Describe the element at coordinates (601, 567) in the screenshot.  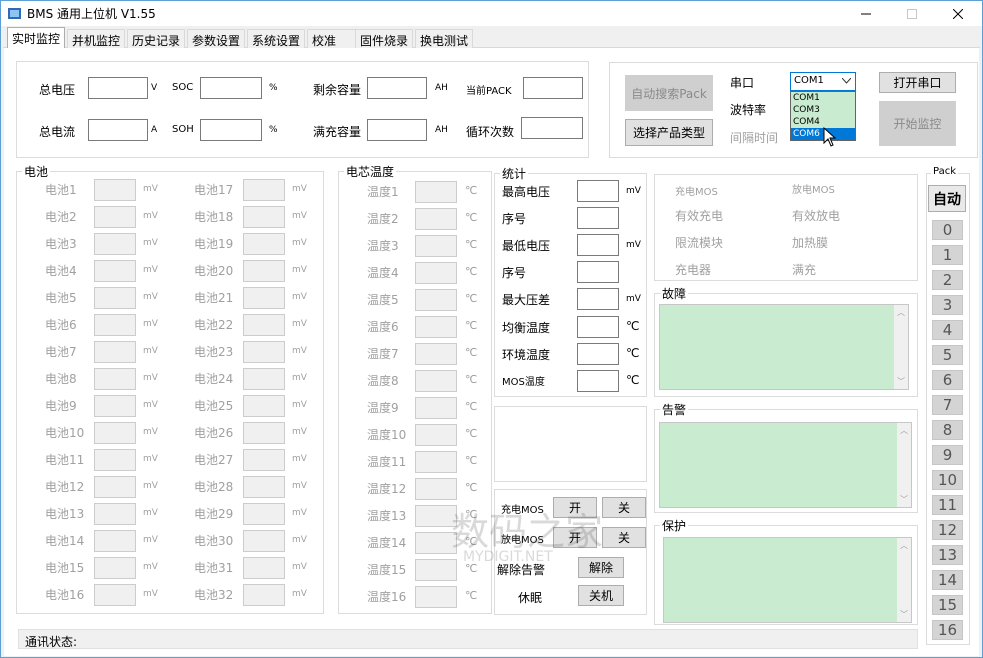
I see `clear-alarm-button: 解除` at that location.